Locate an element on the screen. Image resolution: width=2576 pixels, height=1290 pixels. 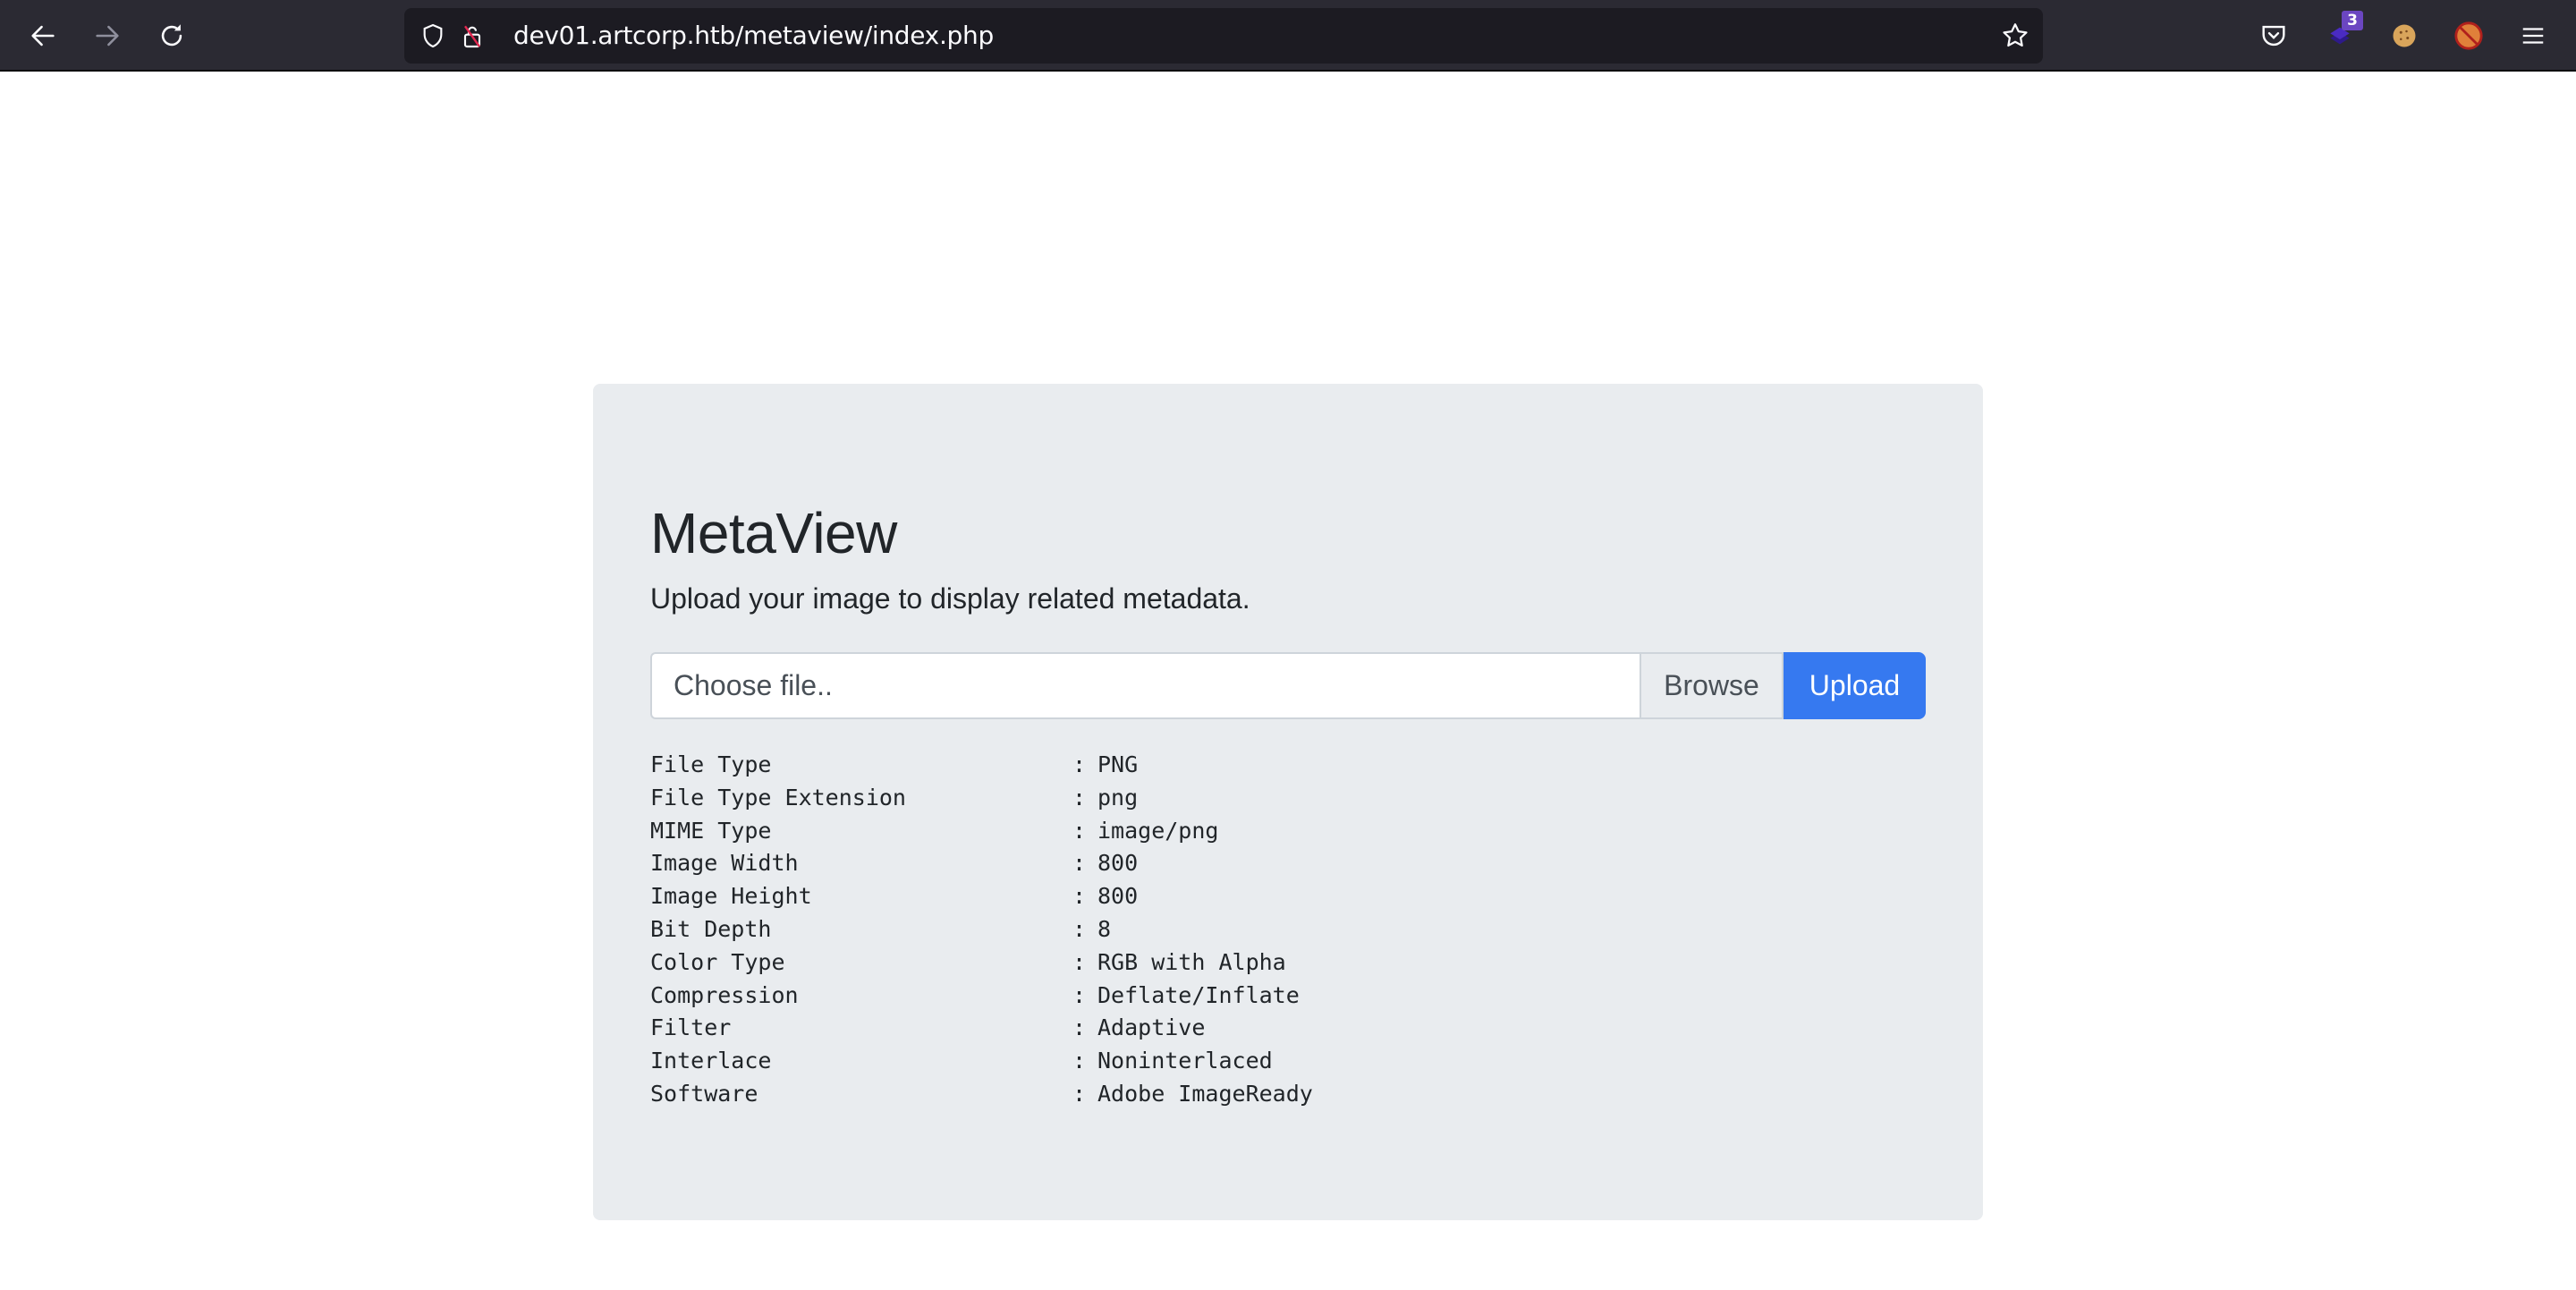
metadata-row: MIME Type: image/png is located at coordinates (981, 831).